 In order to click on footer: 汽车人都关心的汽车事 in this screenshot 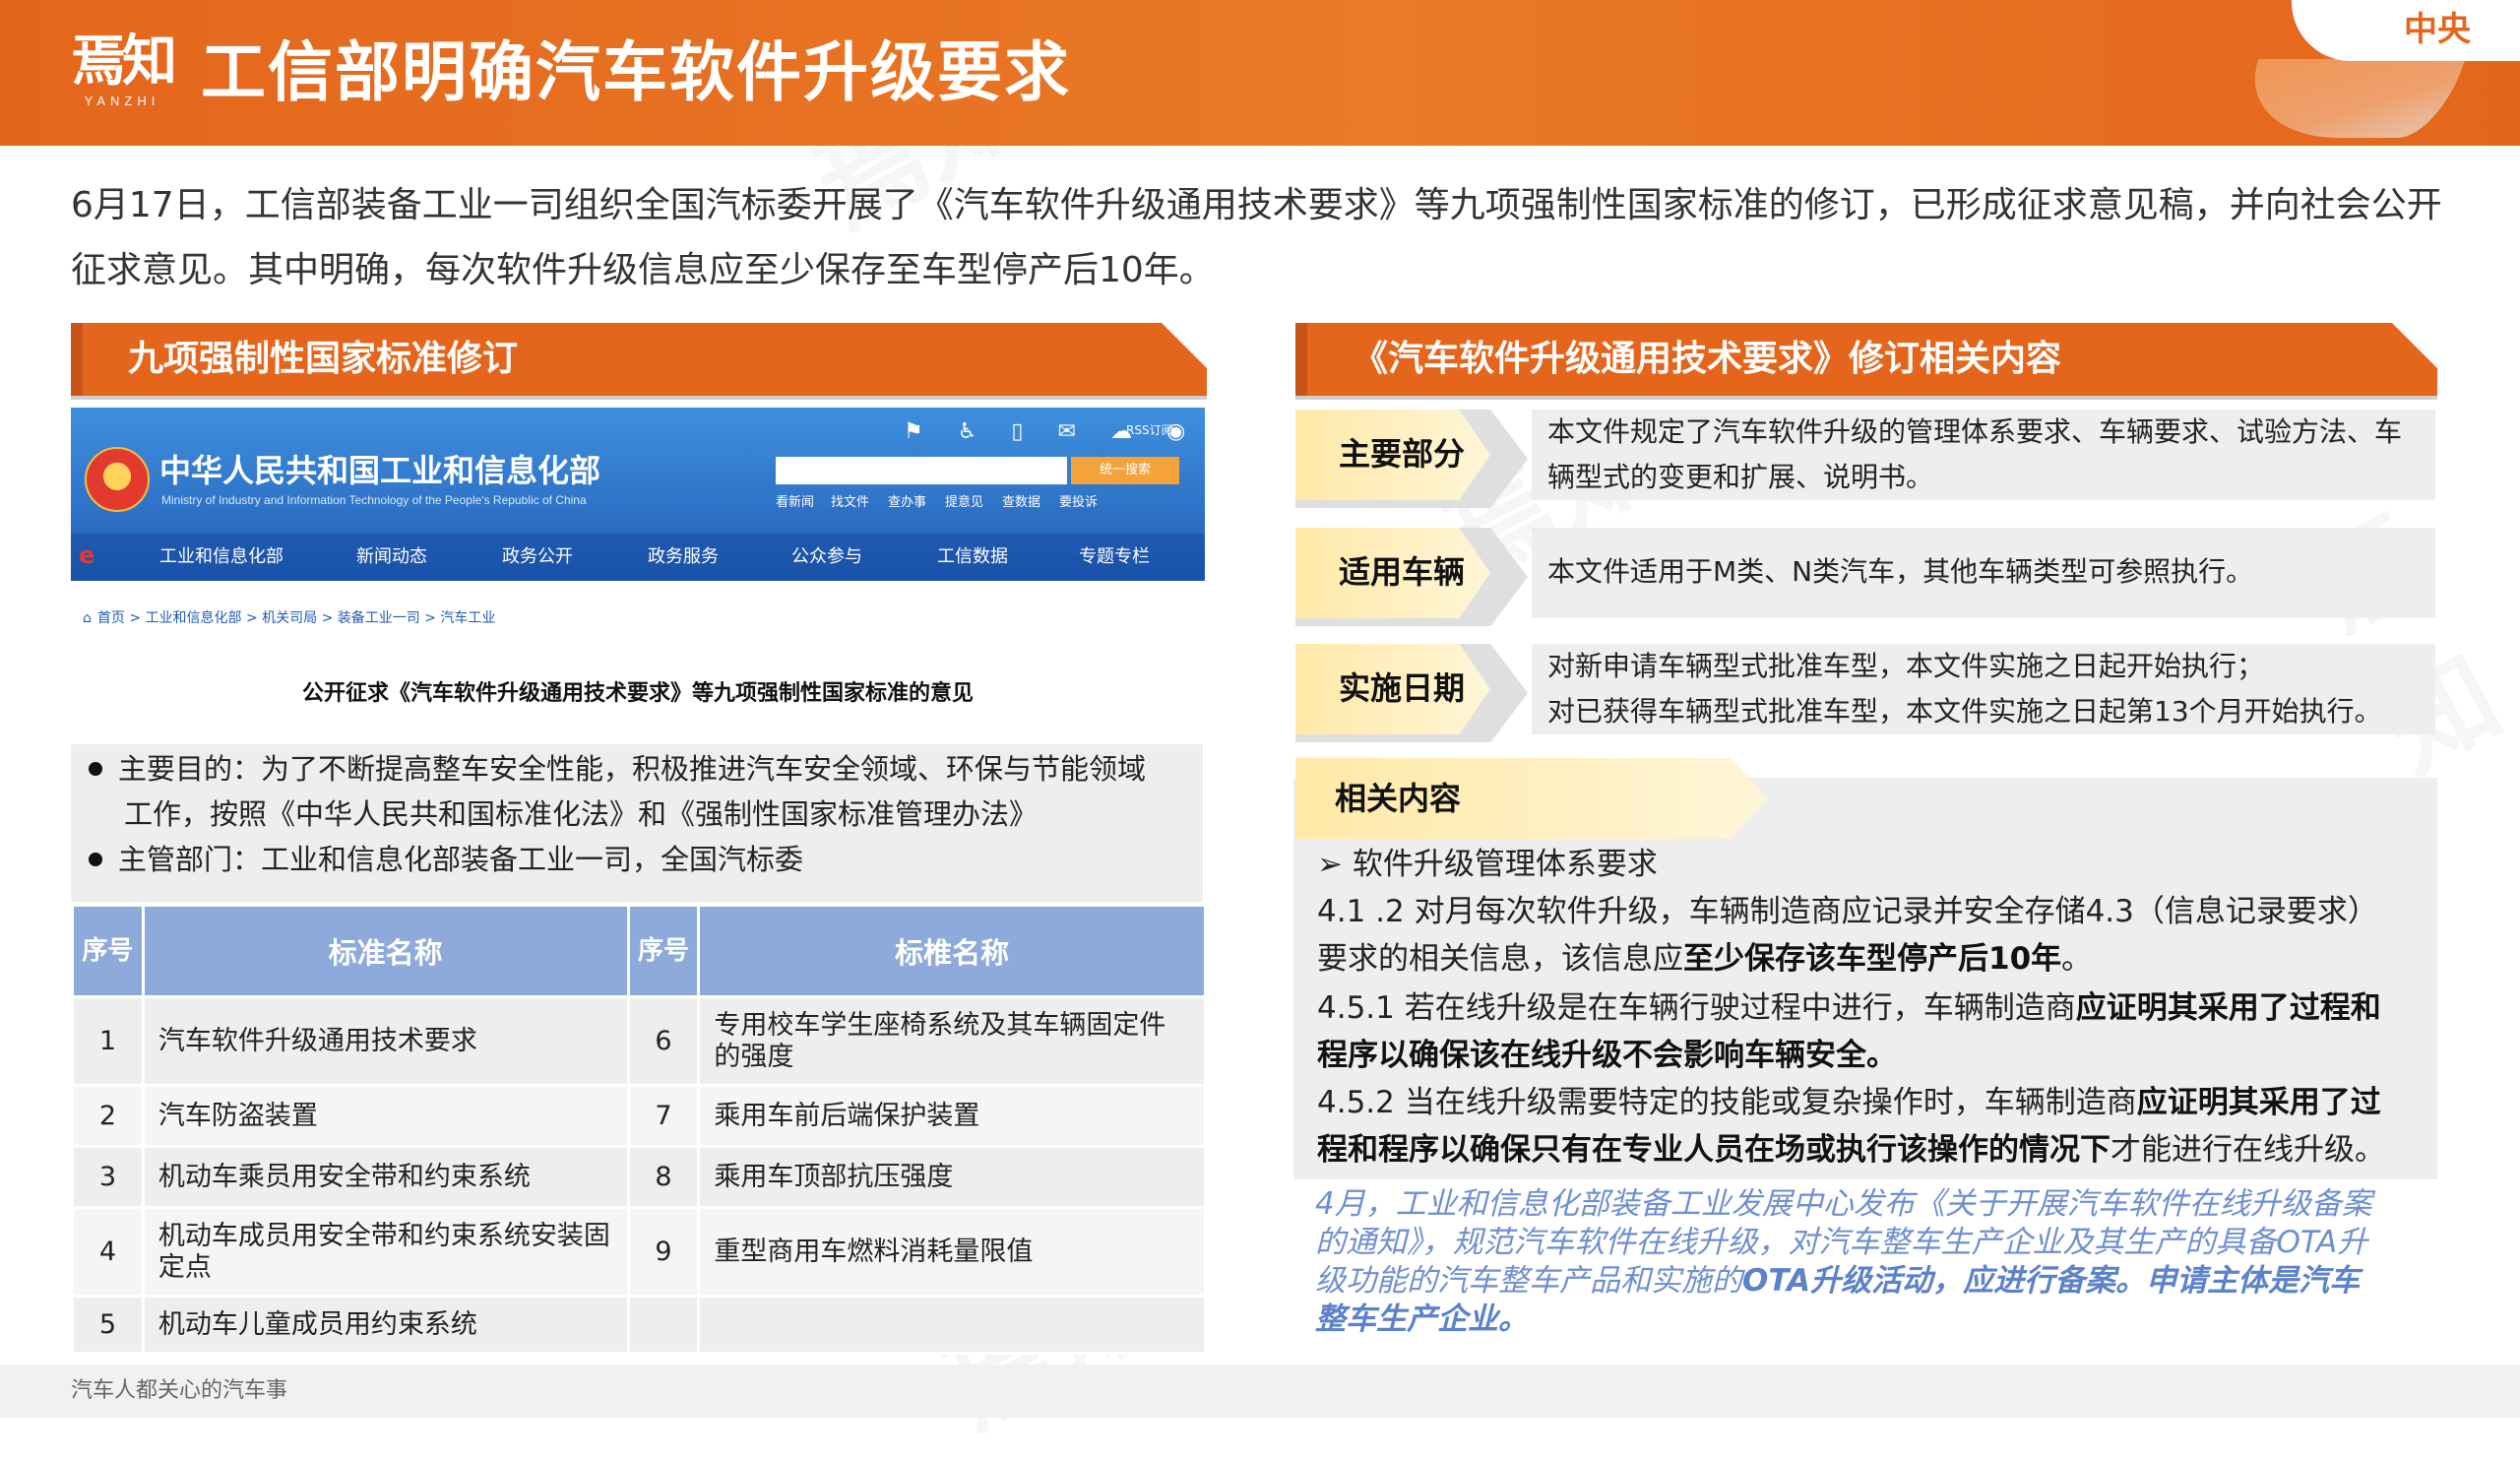, I will do `click(1260, 1391)`.